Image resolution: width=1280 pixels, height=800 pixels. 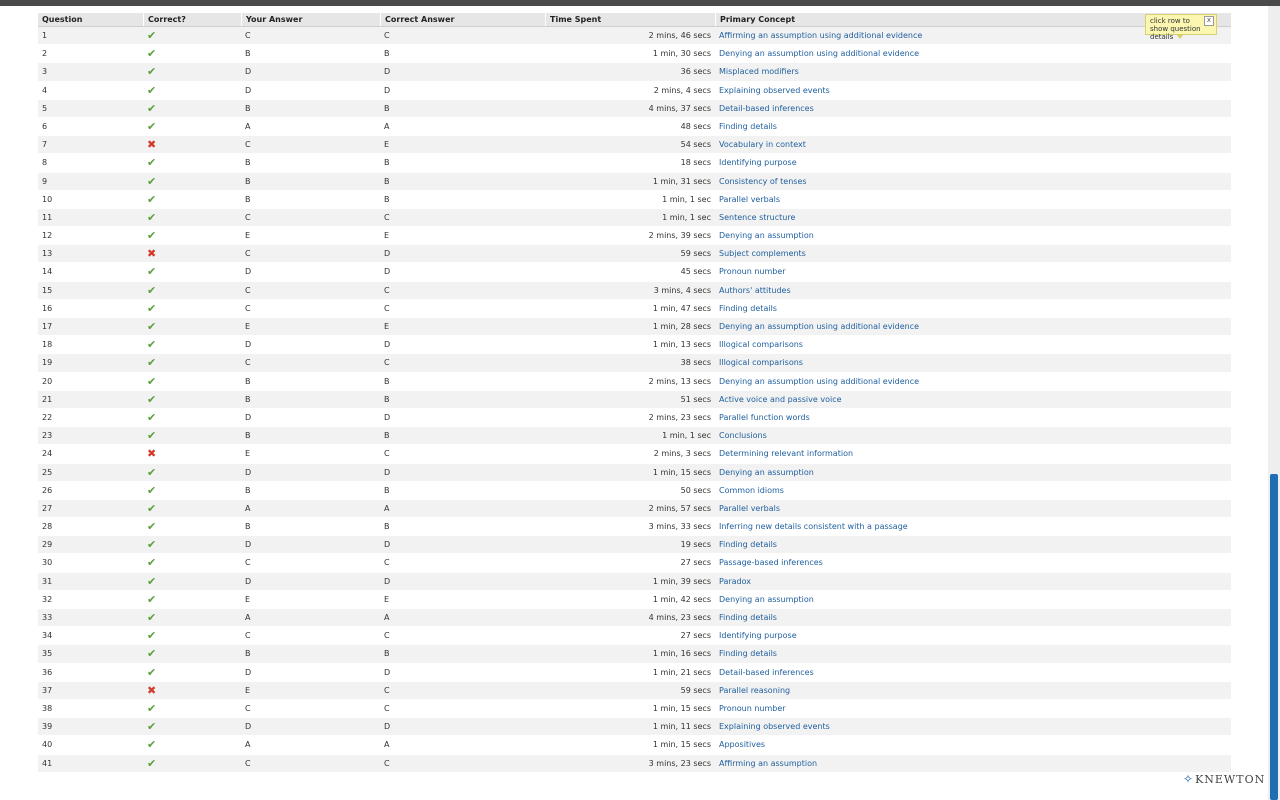 I want to click on table-row: 14 ✔ D D 45 secs Pronoun number, so click(x=634, y=272).